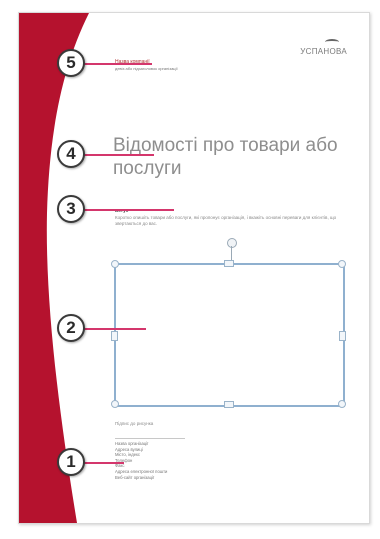 This screenshot has height=539, width=380. I want to click on callout-3: 3, so click(71, 209).